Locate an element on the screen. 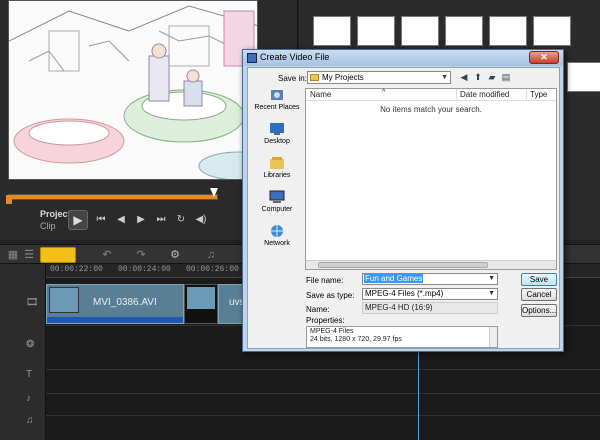 The width and height of the screenshot is (600, 440). clip-audio-bar is located at coordinates (115, 320).